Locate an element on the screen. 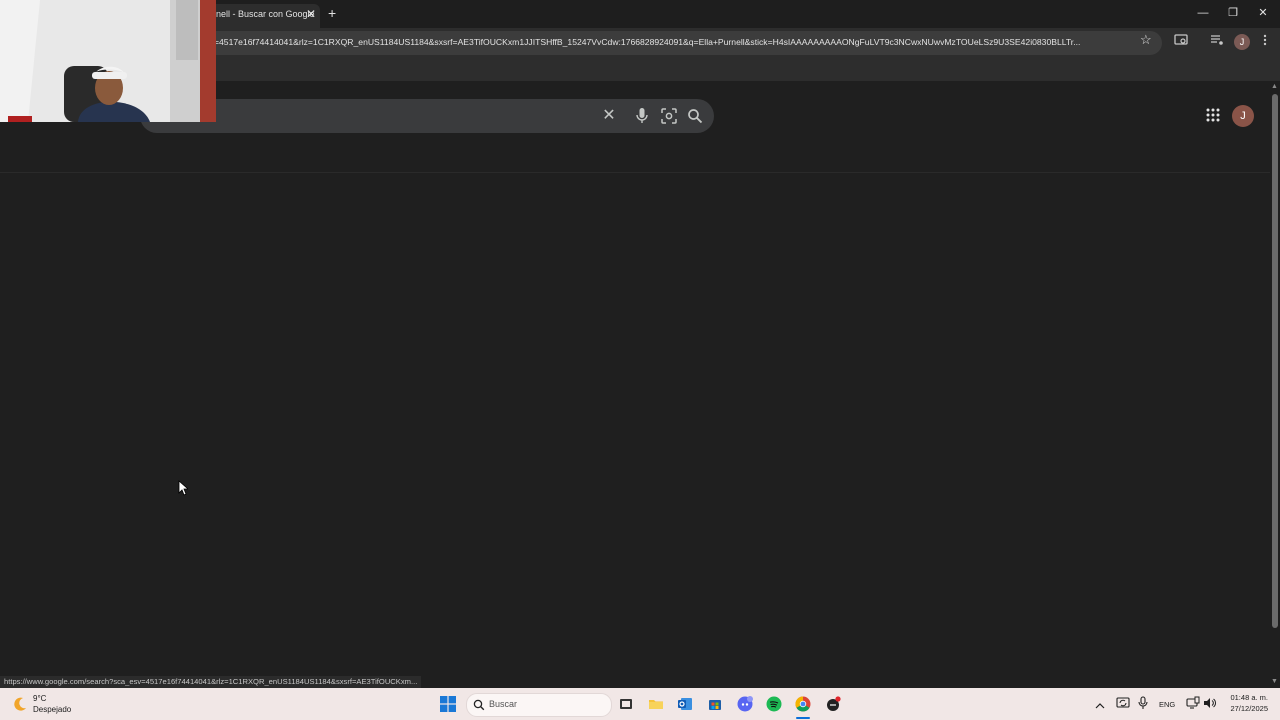 This screenshot has height=720, width=1280. mouse-cursor is located at coordinates (184, 490).